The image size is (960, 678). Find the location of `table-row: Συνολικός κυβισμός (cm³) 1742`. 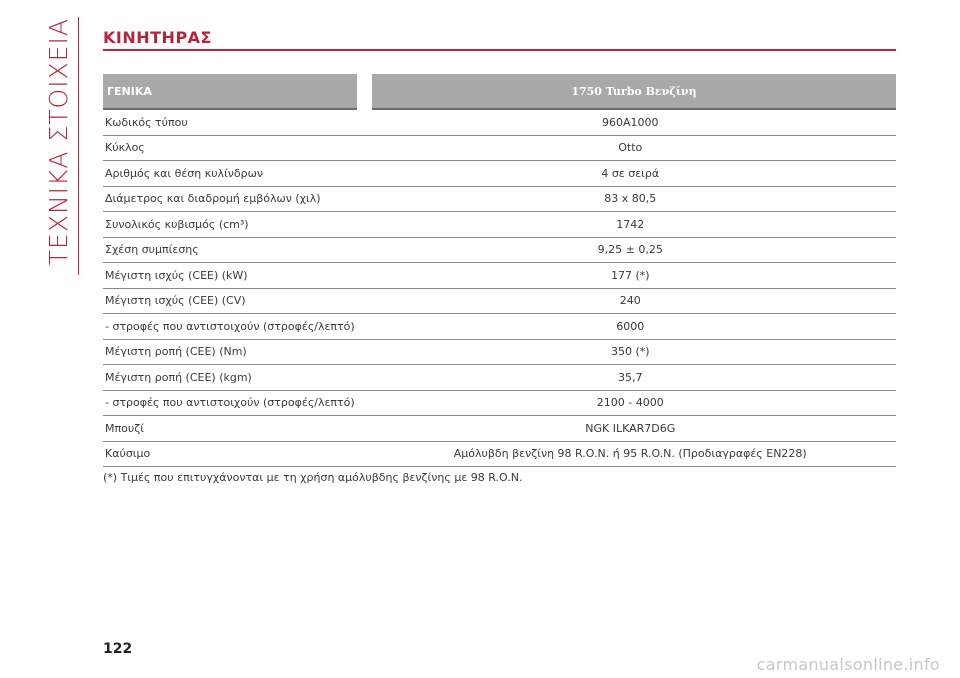

table-row: Συνολικός κυβισμός (cm³) 1742 is located at coordinates (499, 224).